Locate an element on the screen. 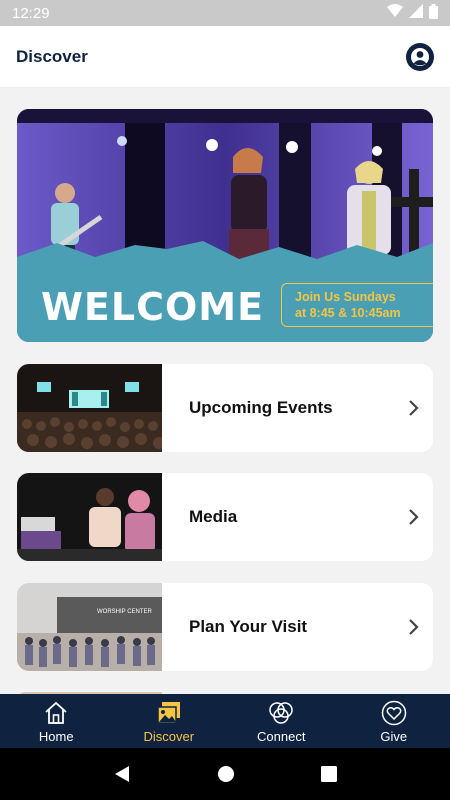  signal-icon is located at coordinates (416, 13).